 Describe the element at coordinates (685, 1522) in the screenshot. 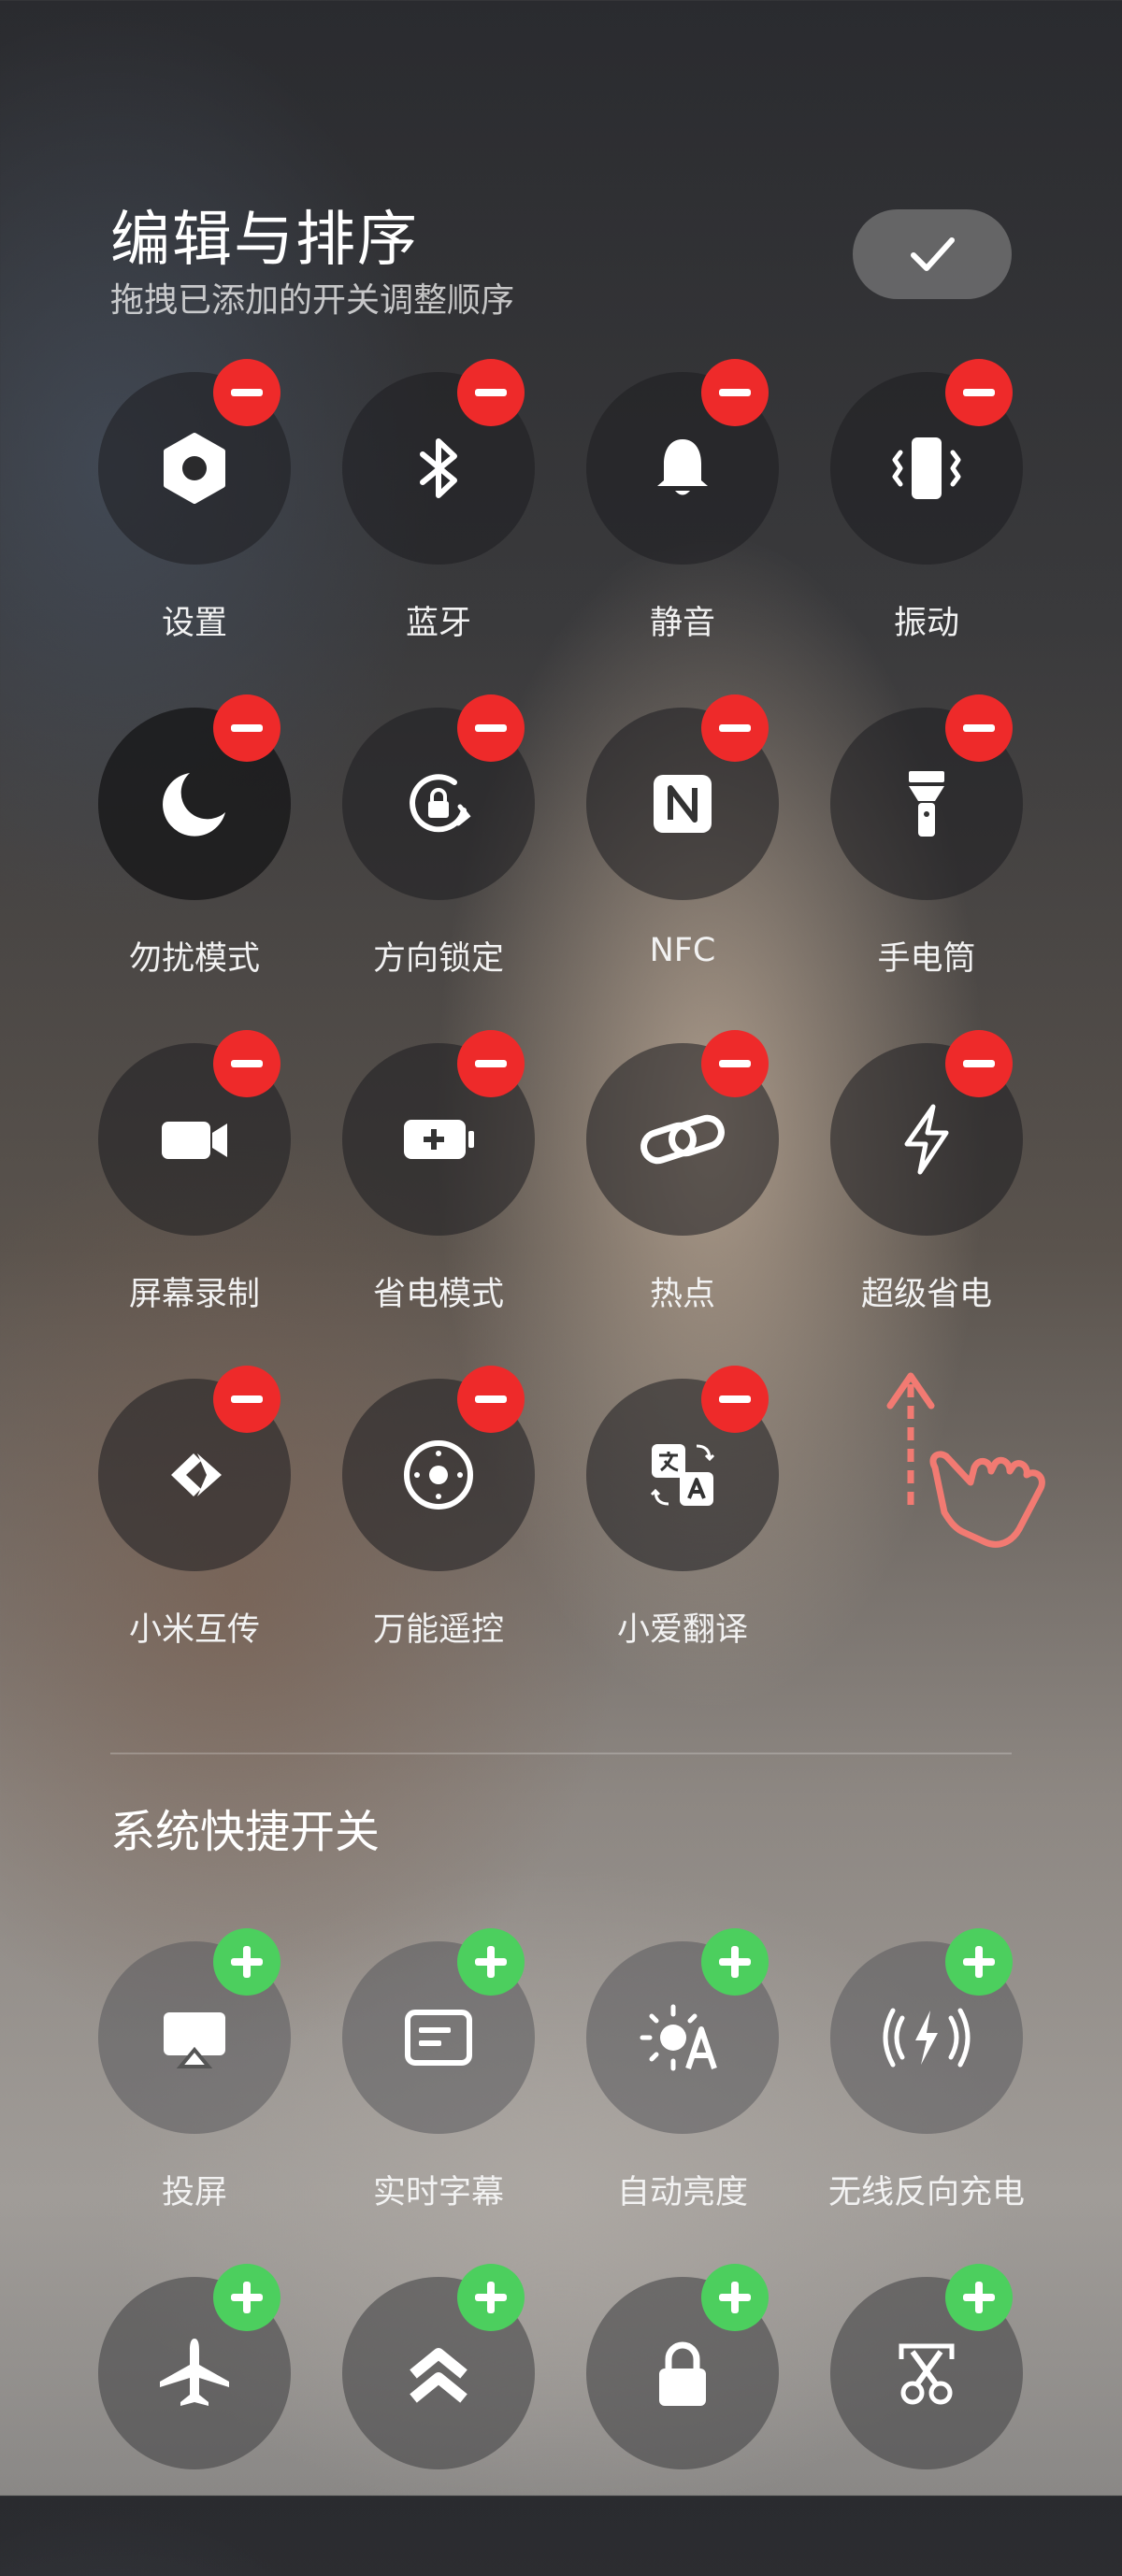

I see `tile-translate: 小爱翻译` at that location.